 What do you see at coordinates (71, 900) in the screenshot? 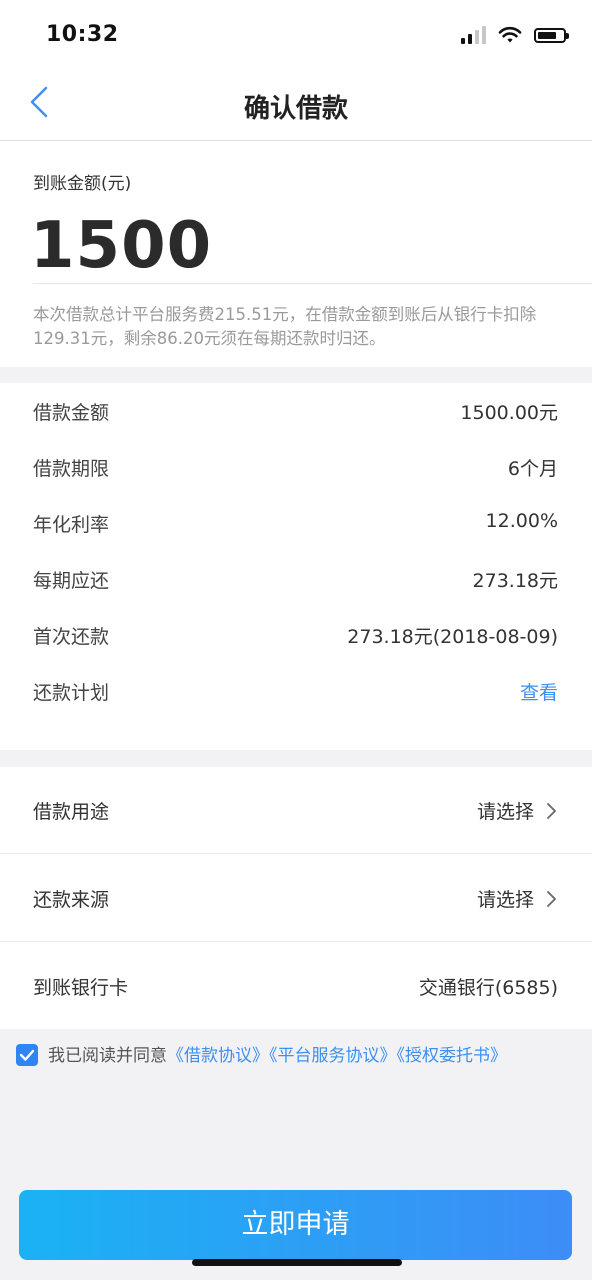
I see `source-label: 还款来源` at bounding box center [71, 900].